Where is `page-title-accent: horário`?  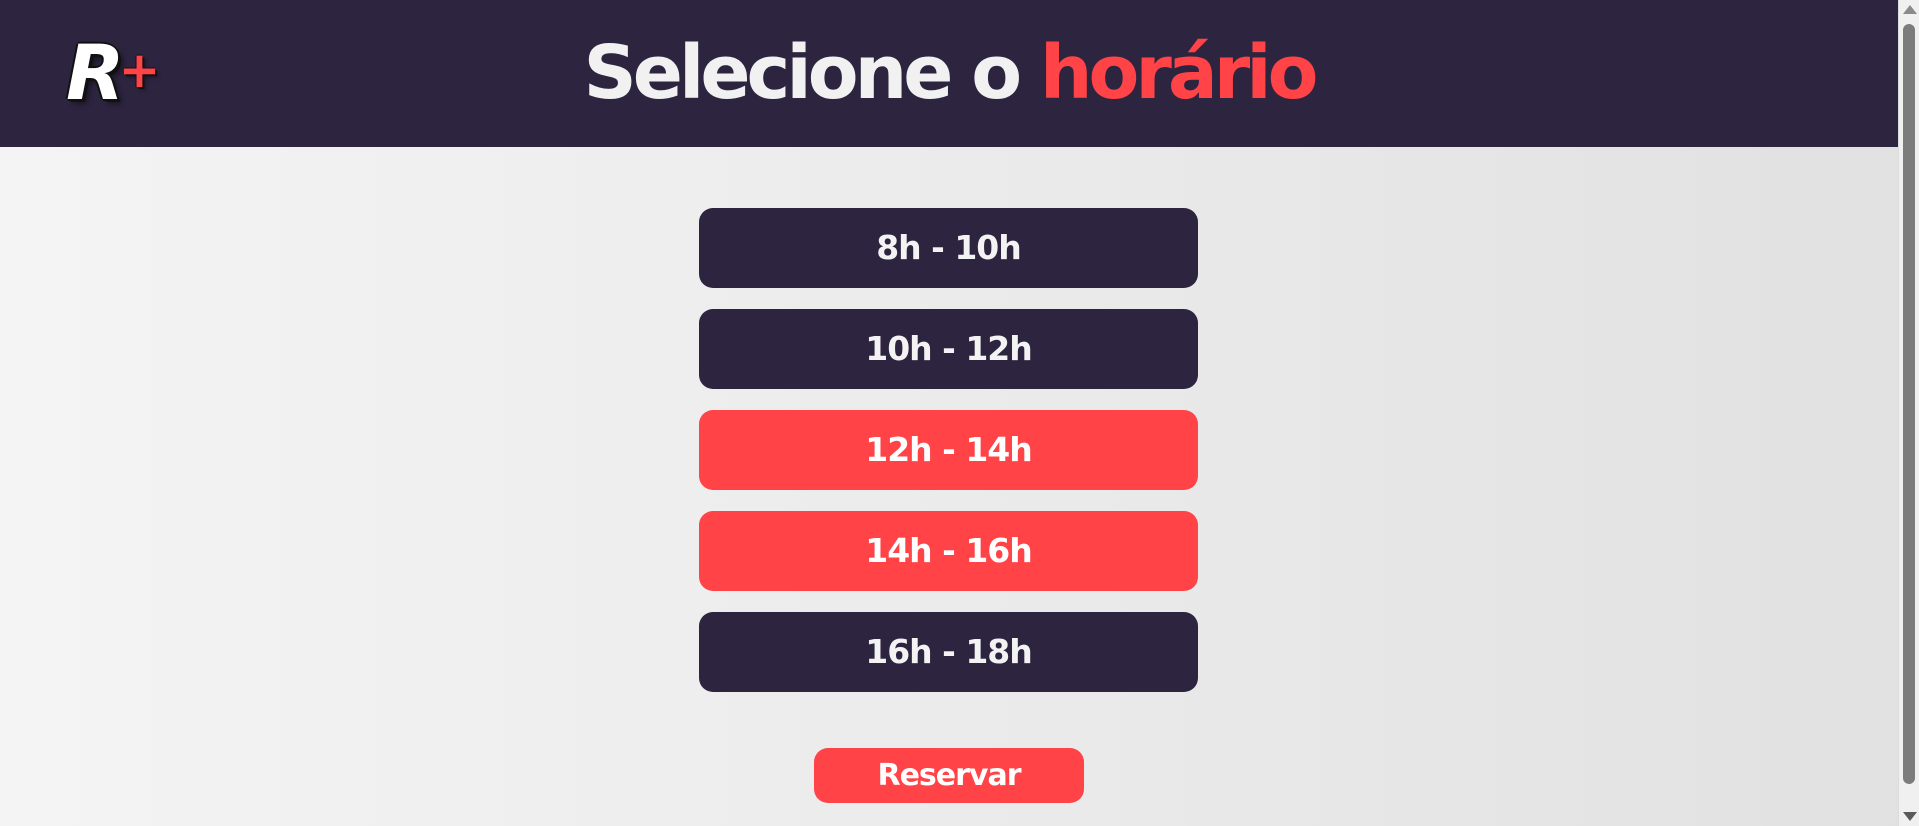 page-title-accent: horário is located at coordinates (1179, 73).